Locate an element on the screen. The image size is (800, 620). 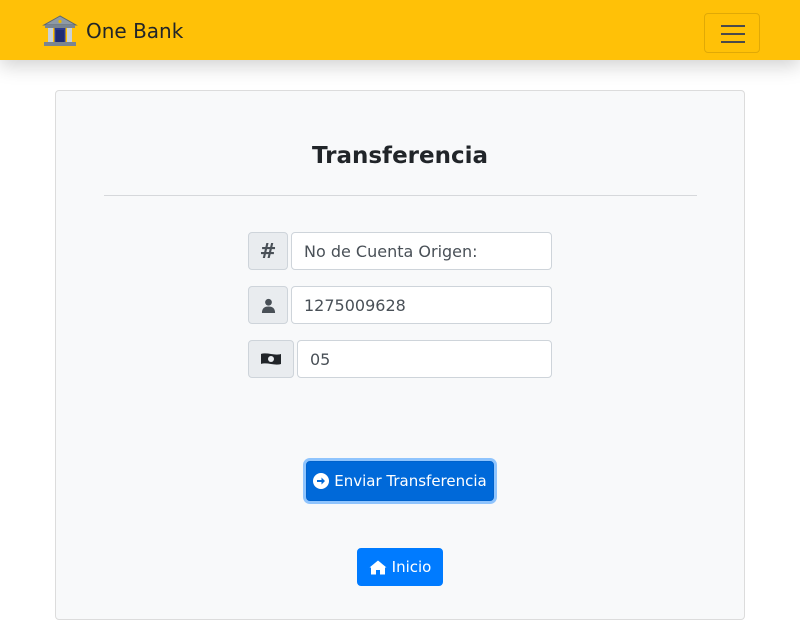
send-transfer-button: Enviar Transferencia is located at coordinates (400, 481).